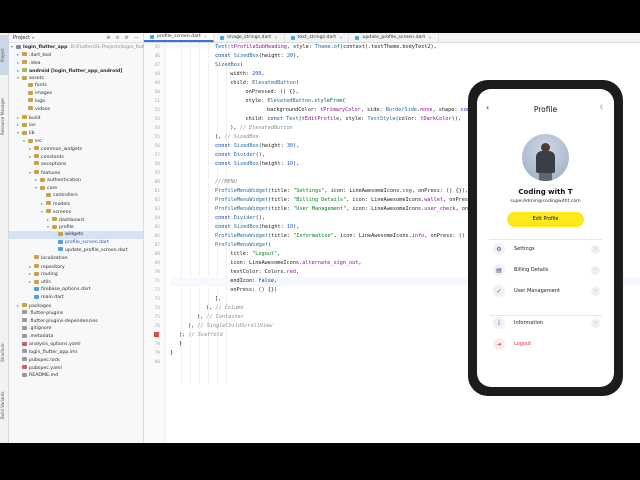 The width and height of the screenshot is (640, 480). I want to click on tree-item: videos, so click(76, 110).